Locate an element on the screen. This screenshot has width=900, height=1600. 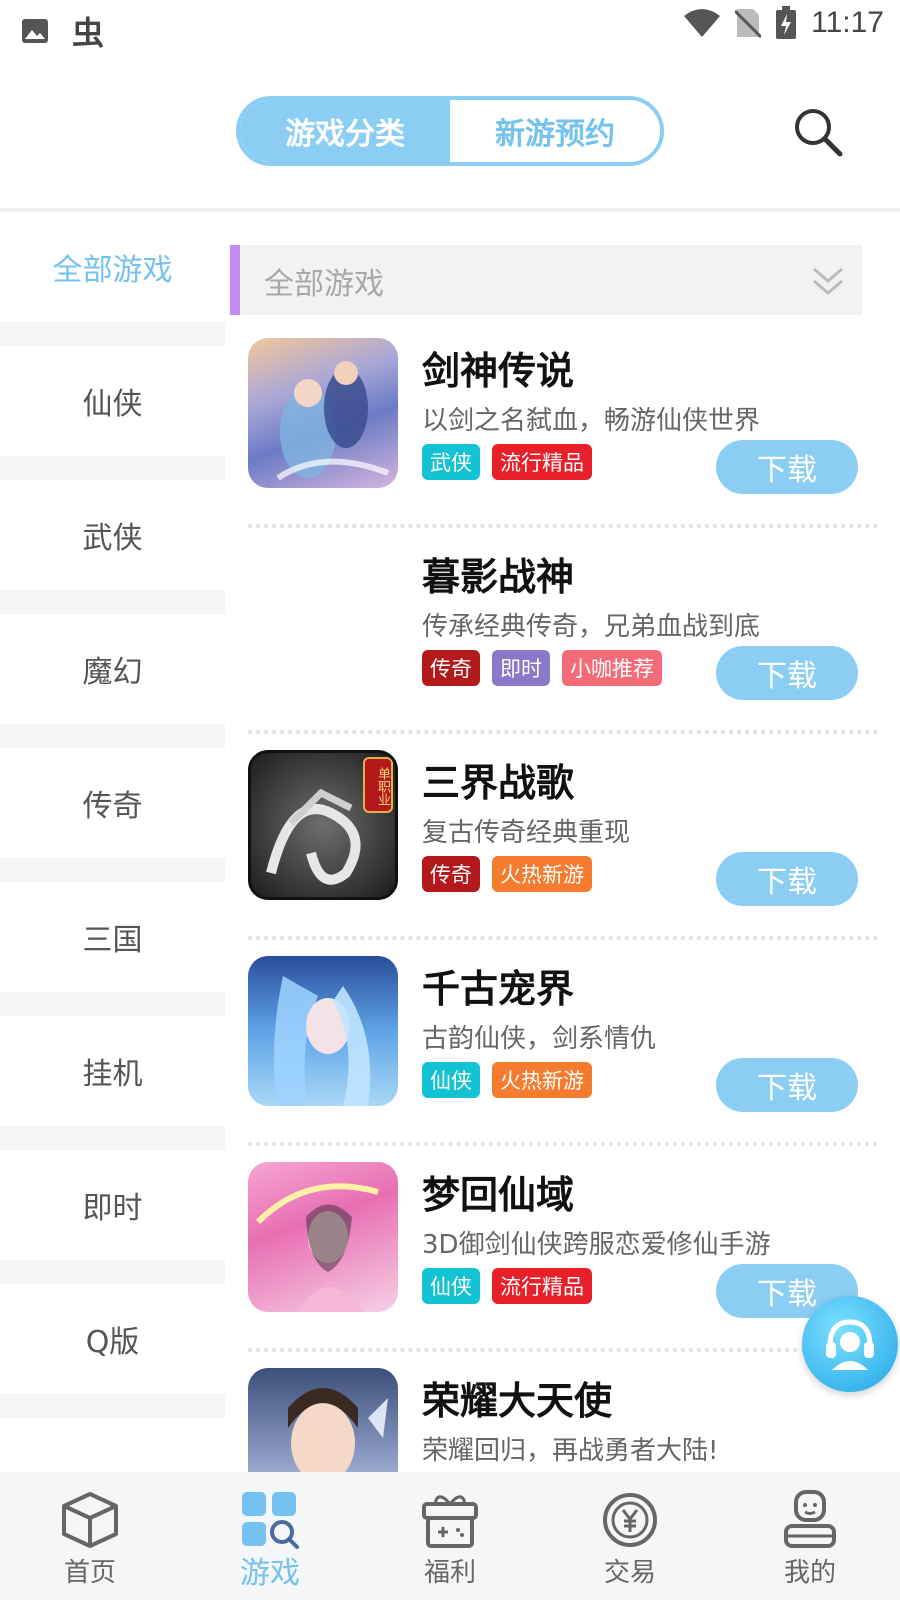
game-item-6: 荣耀大天使 荣耀回归，再战勇者大陆! is located at coordinates (555, 1410).